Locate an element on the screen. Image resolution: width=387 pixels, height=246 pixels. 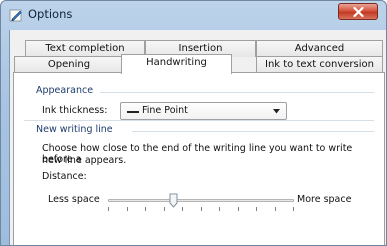
tab-label: Opening is located at coordinates (69, 64).